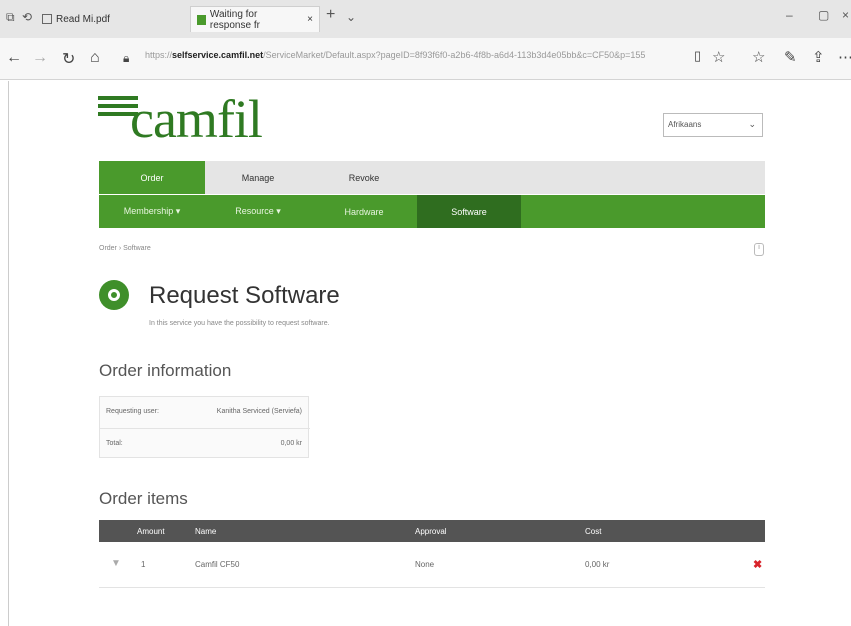 This screenshot has height=626, width=851. Describe the element at coordinates (152, 177) in the screenshot. I see `menu-order: Order` at that location.